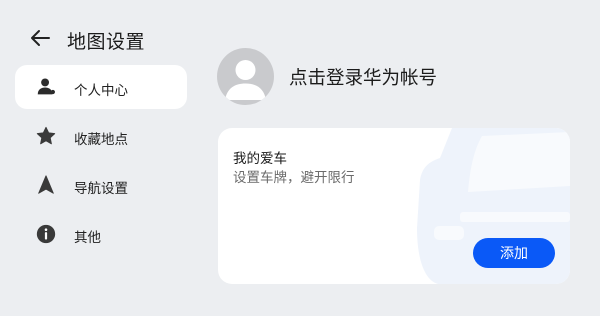 The image size is (600, 316). What do you see at coordinates (46, 135) in the screenshot?
I see `star-icon` at bounding box center [46, 135].